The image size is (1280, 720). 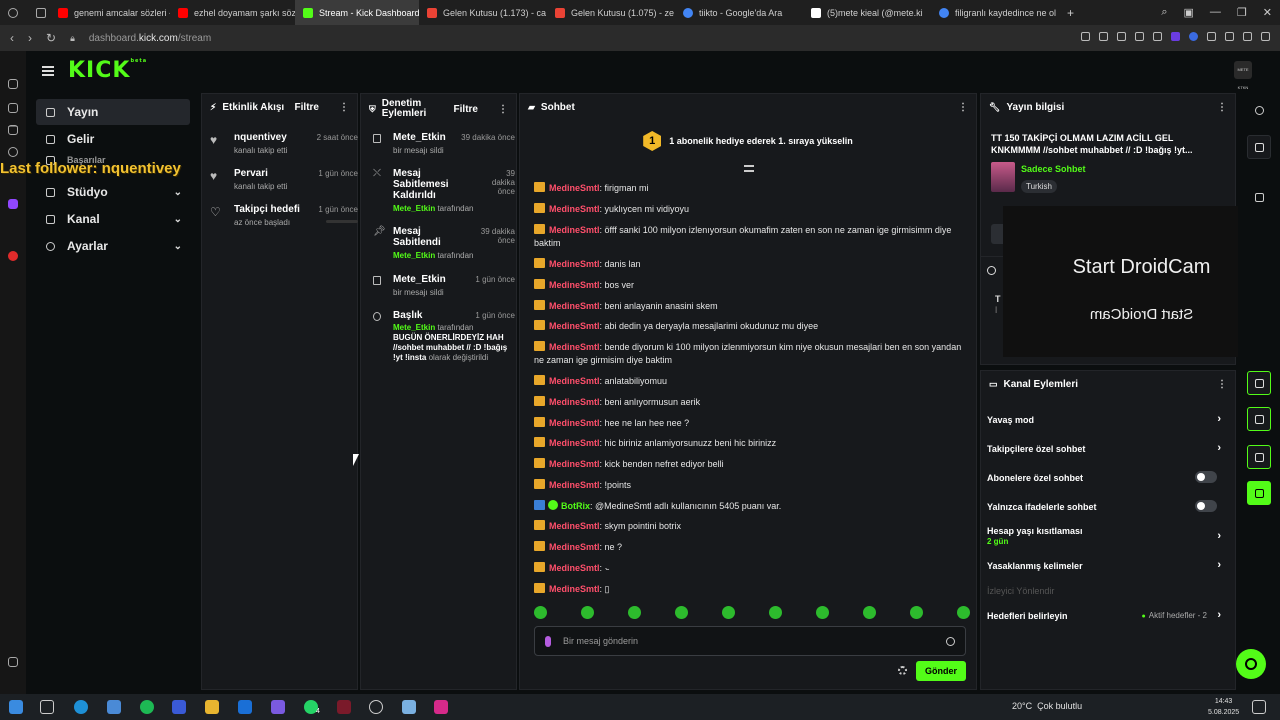 What do you see at coordinates (902, 670) in the screenshot?
I see `chat-settings-icon` at bounding box center [902, 670].